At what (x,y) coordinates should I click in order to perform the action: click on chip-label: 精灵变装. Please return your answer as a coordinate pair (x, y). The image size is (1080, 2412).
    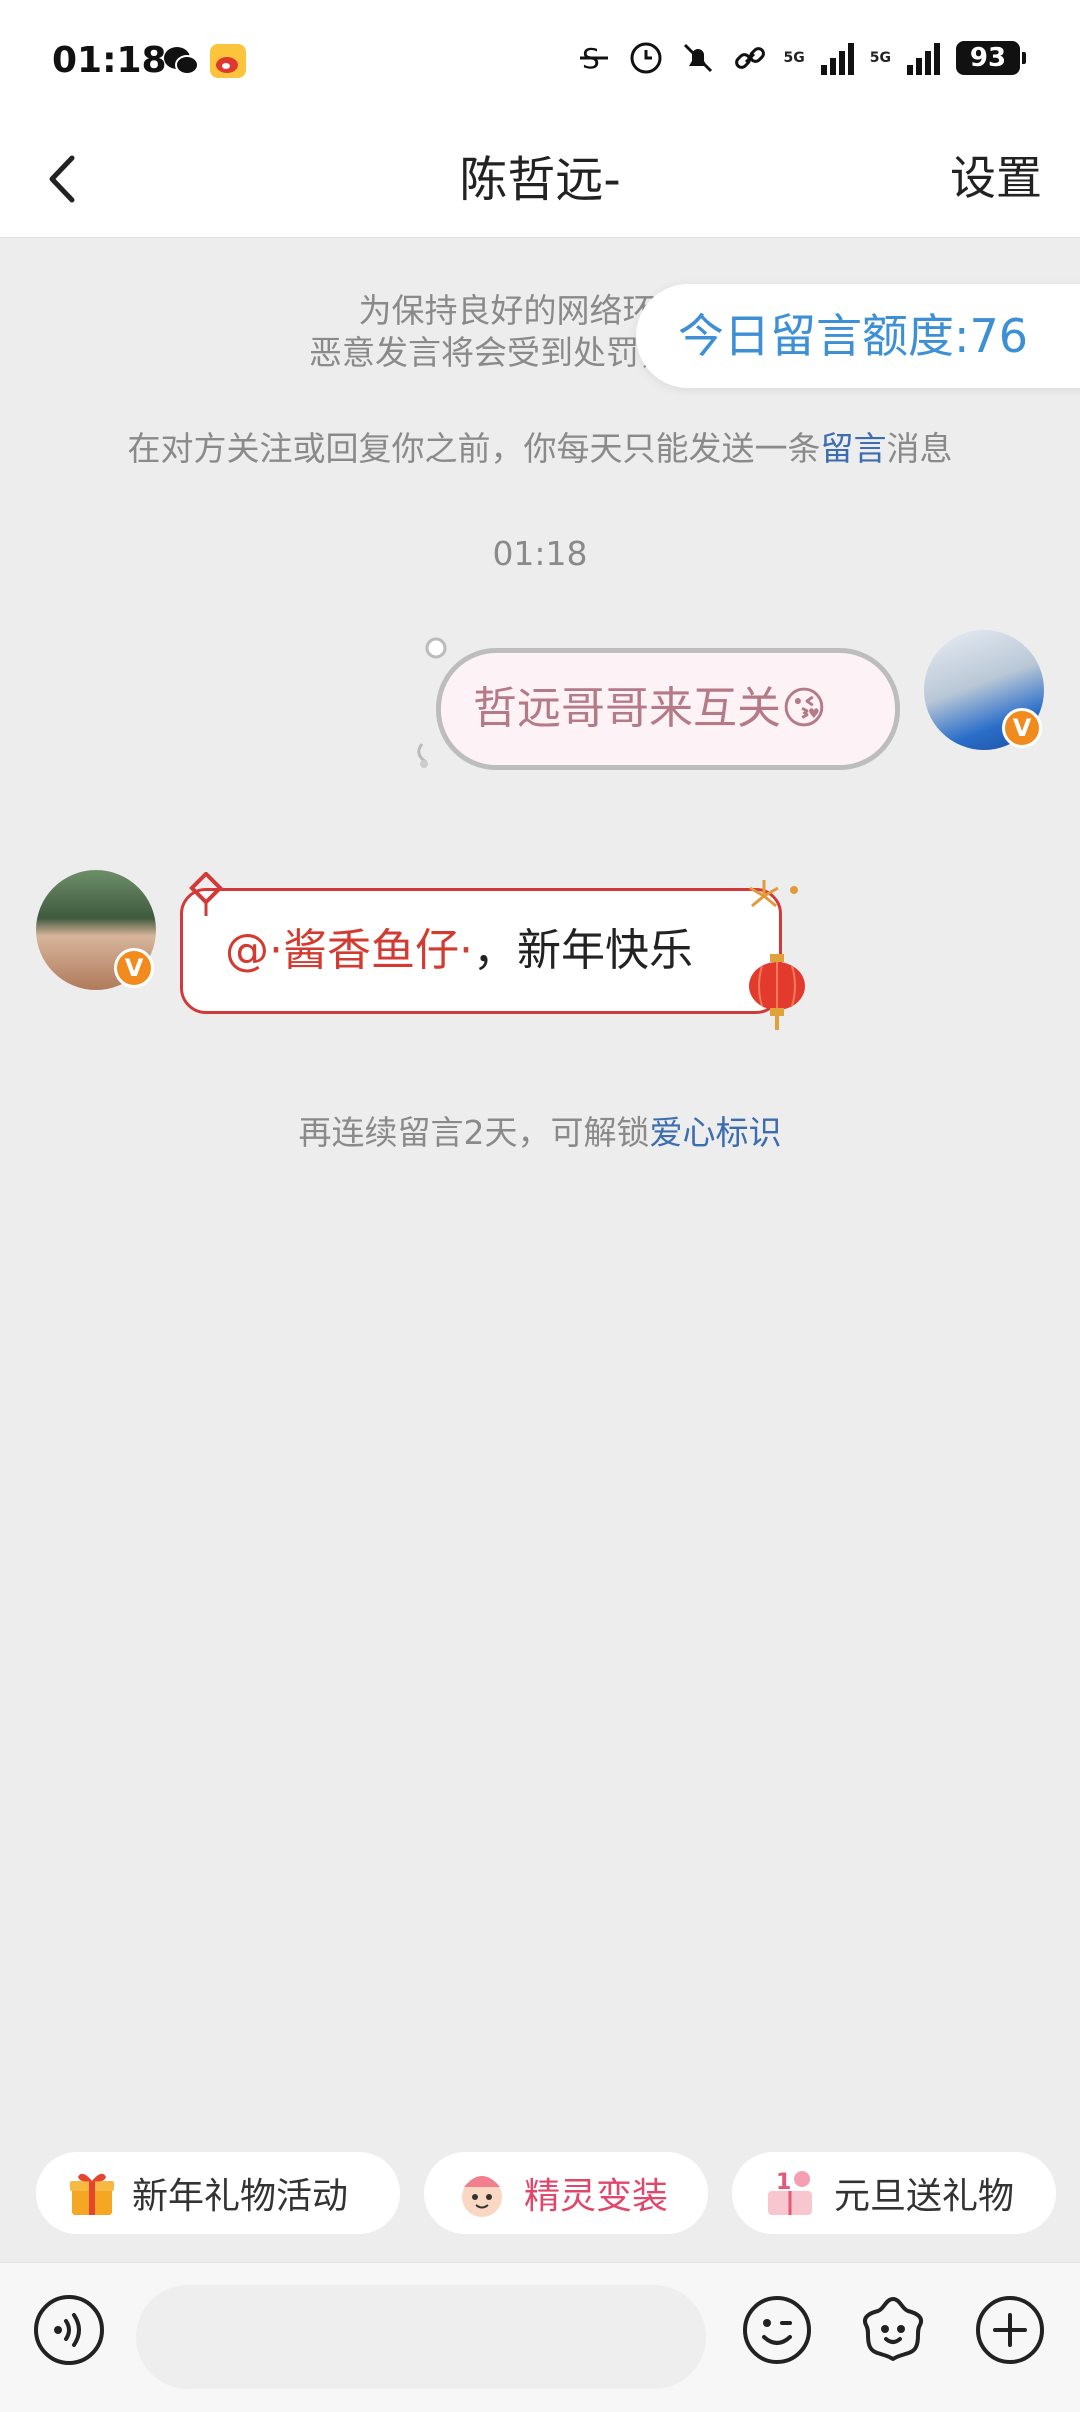
    Looking at the image, I should click on (596, 2196).